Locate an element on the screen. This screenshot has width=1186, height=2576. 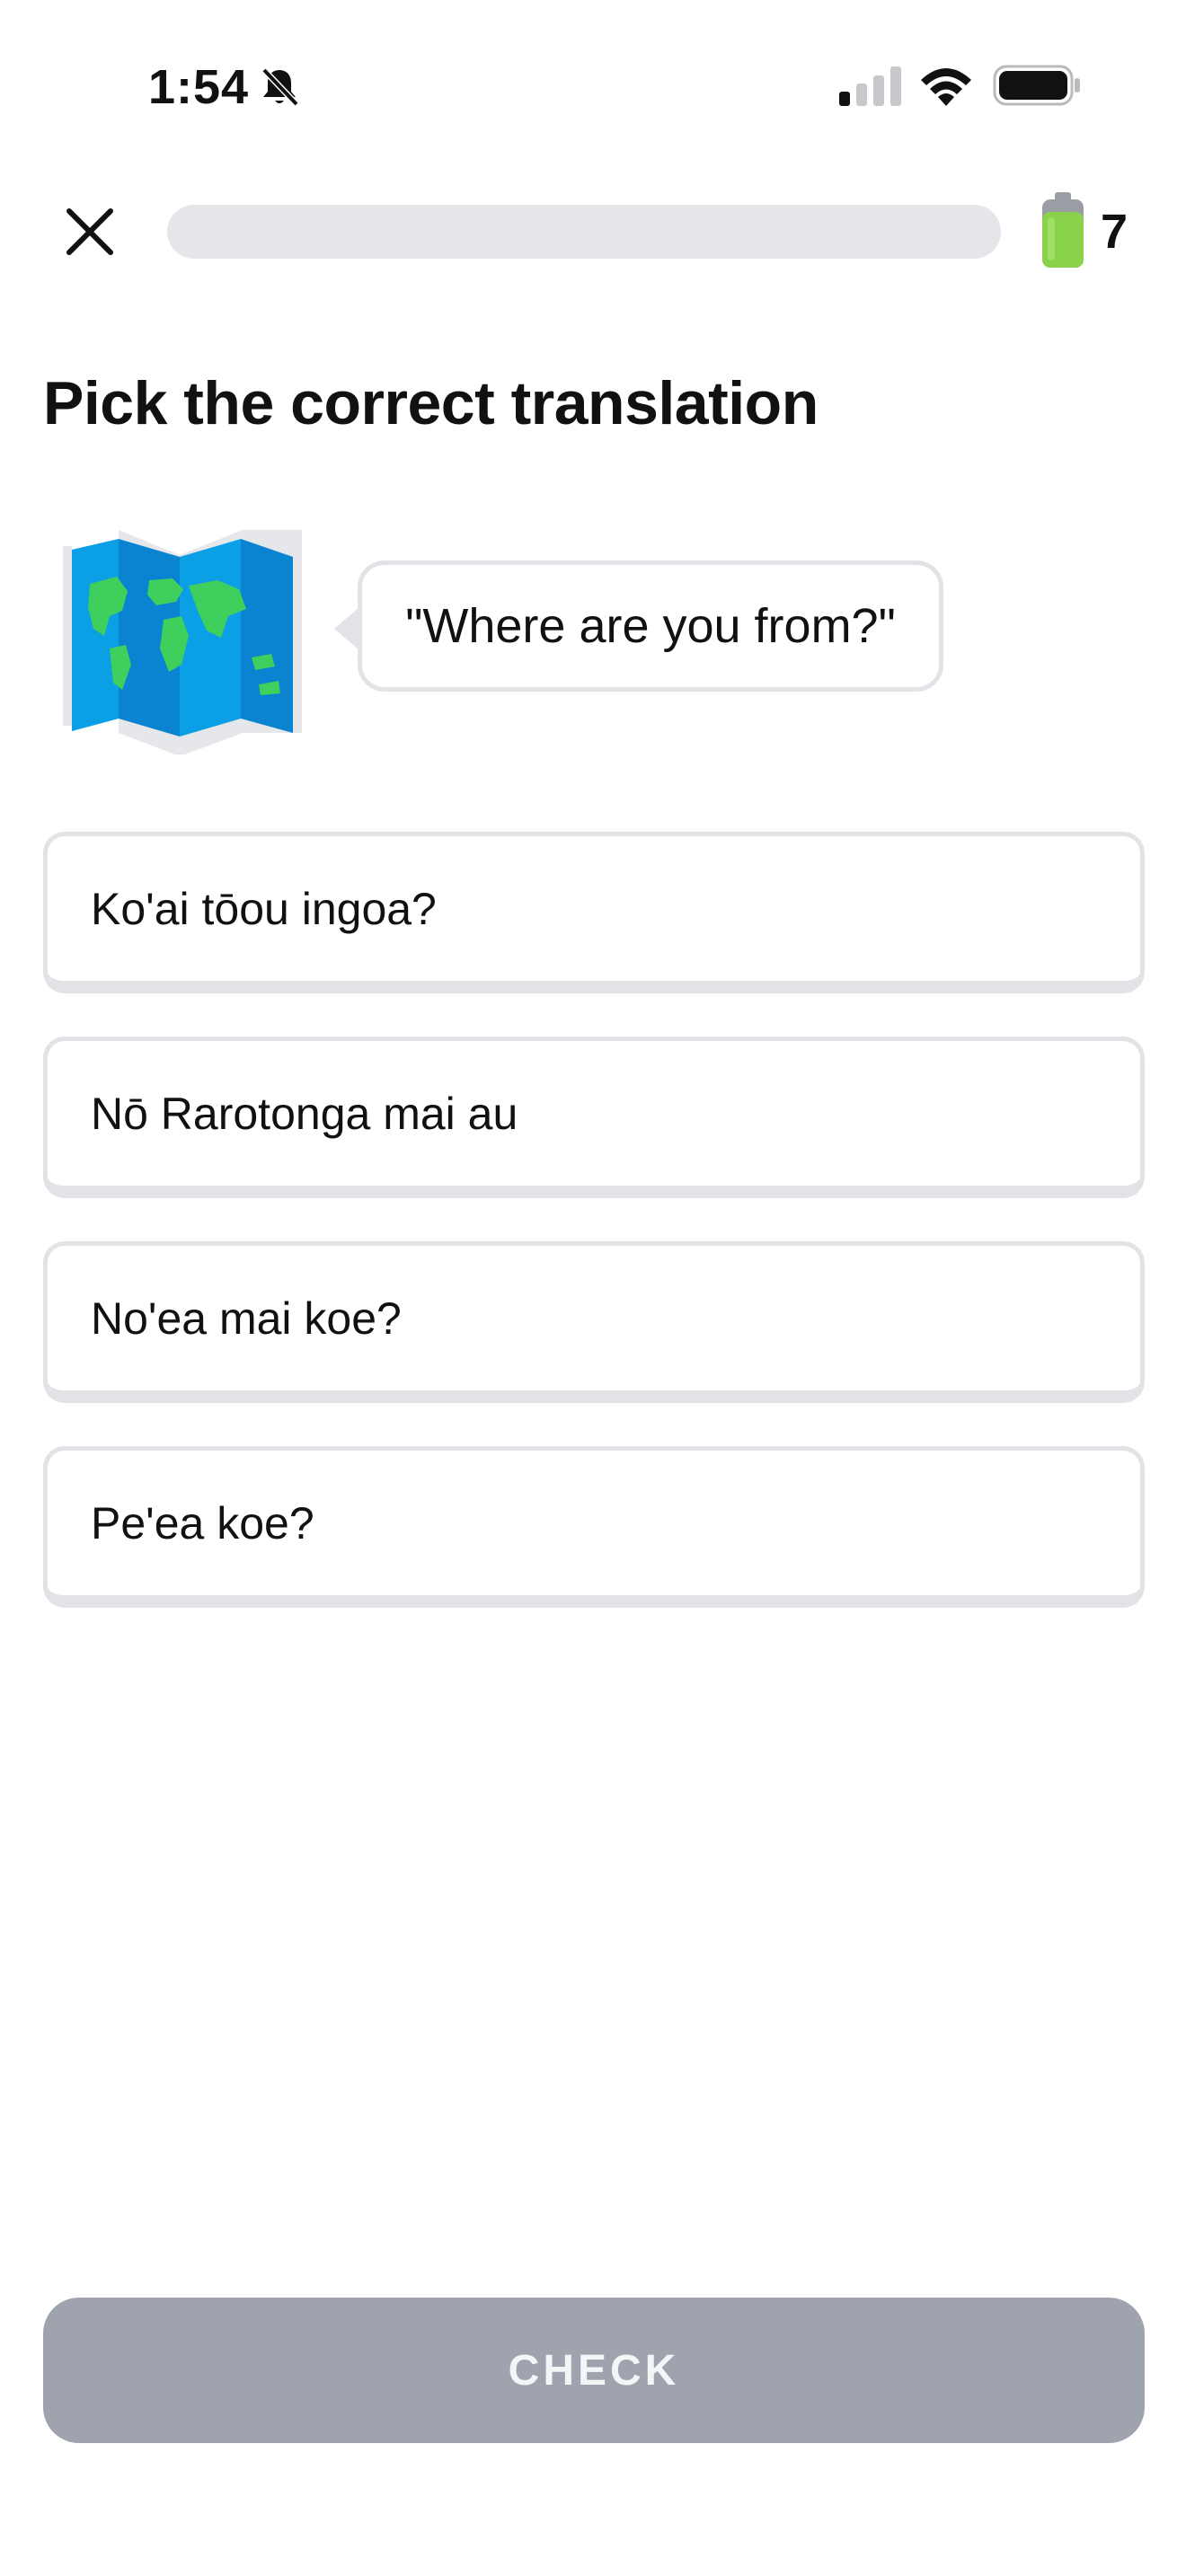
answer-option-label: Ko'ai tōou ingoa? is located at coordinates (264, 908).